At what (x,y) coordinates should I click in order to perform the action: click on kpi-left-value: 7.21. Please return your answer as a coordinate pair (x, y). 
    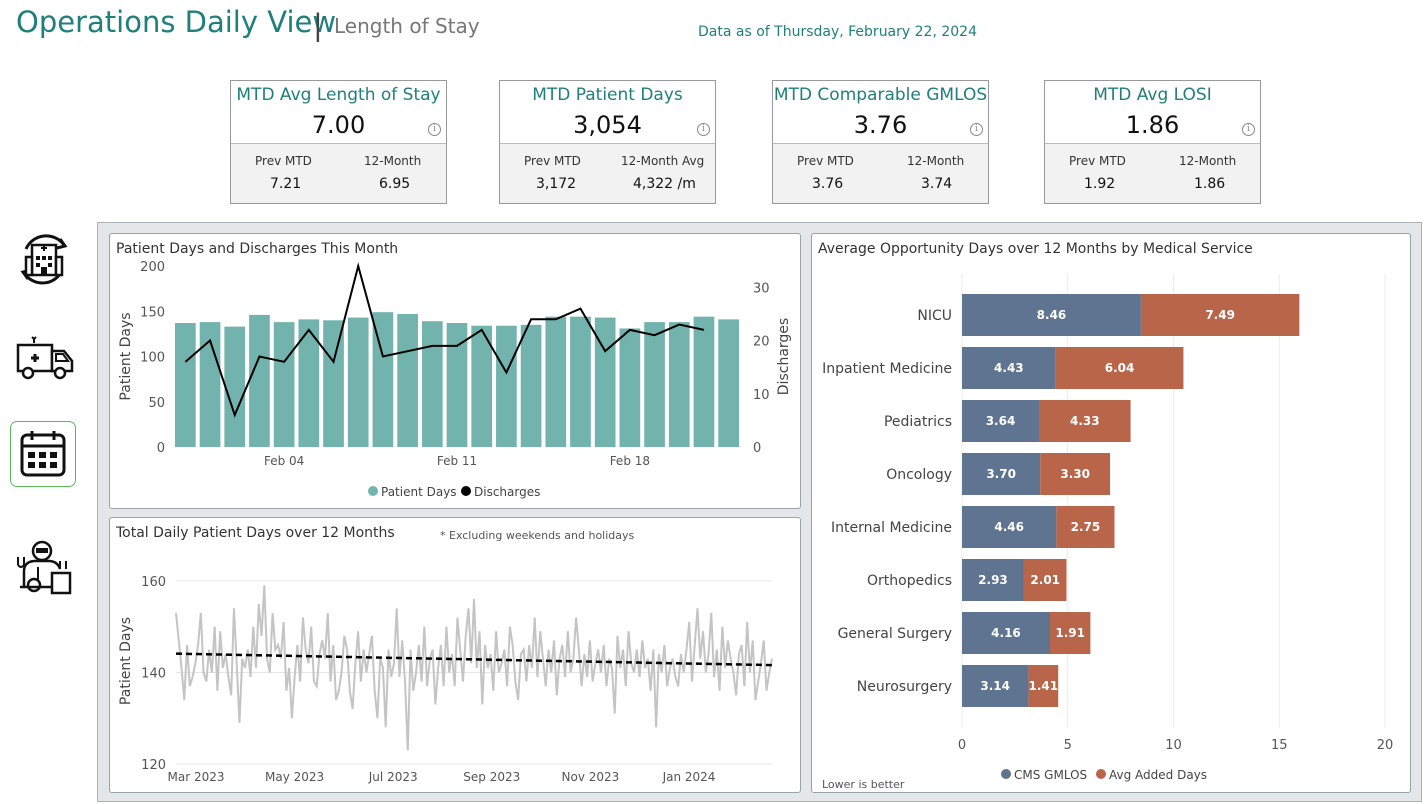
    Looking at the image, I should click on (286, 184).